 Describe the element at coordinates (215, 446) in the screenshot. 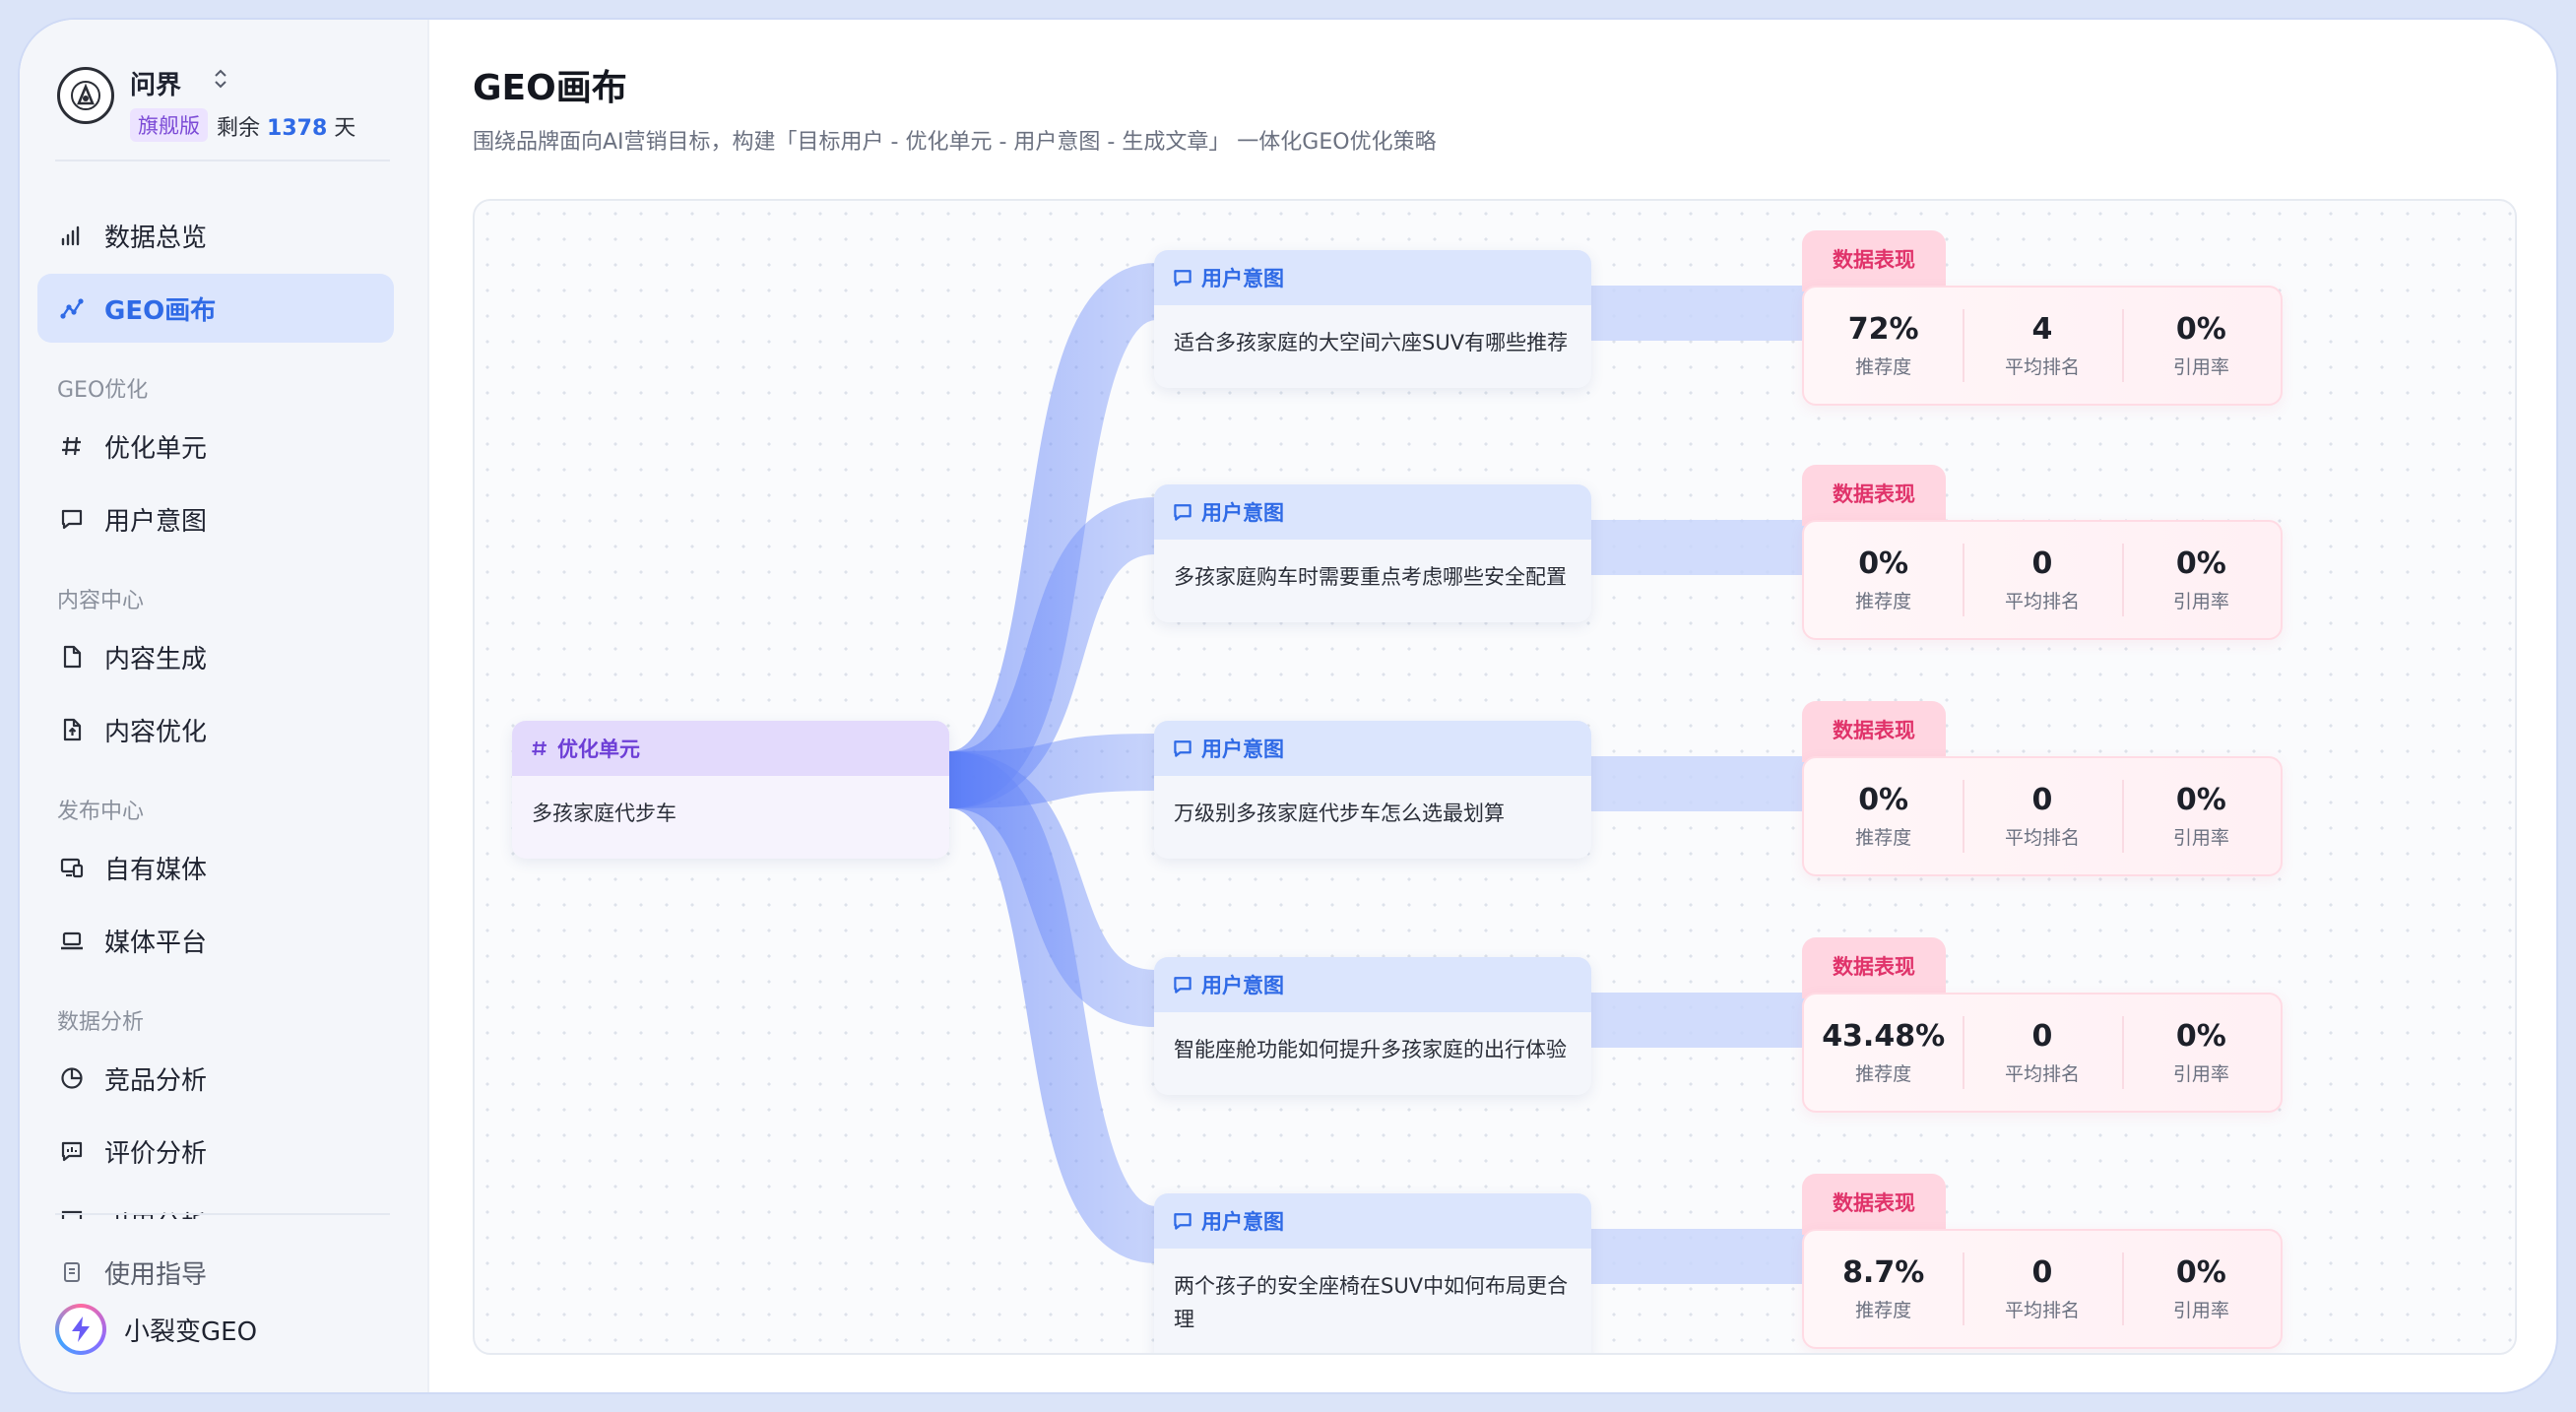

I see `sidebar-item-optimization-unit: 优化单元` at that location.